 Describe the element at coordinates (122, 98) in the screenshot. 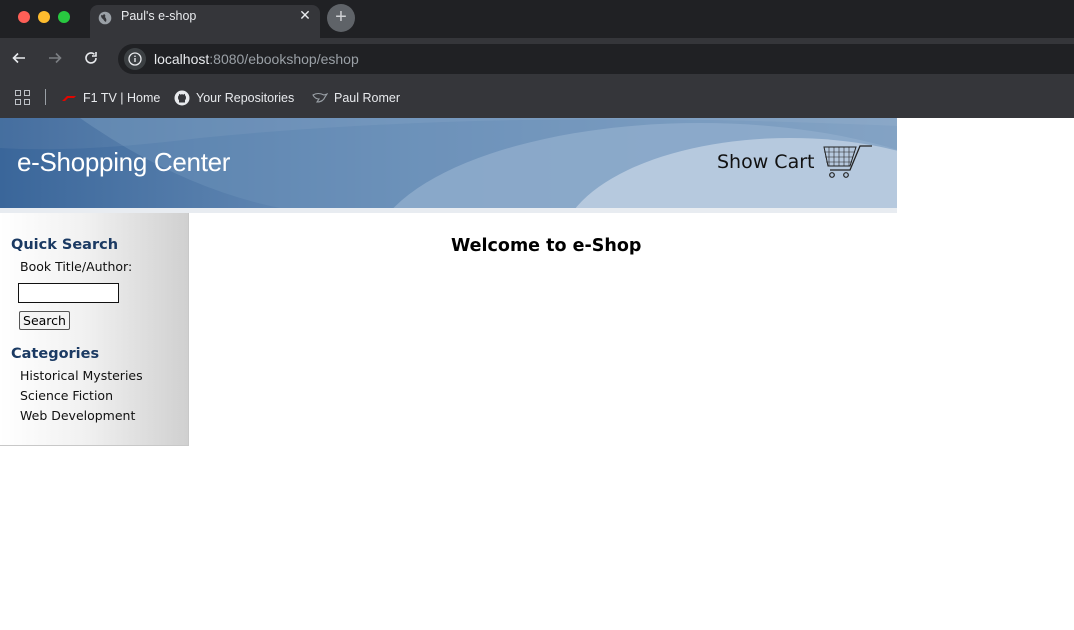

I see `bookmark-label: F1 TV | Home` at that location.